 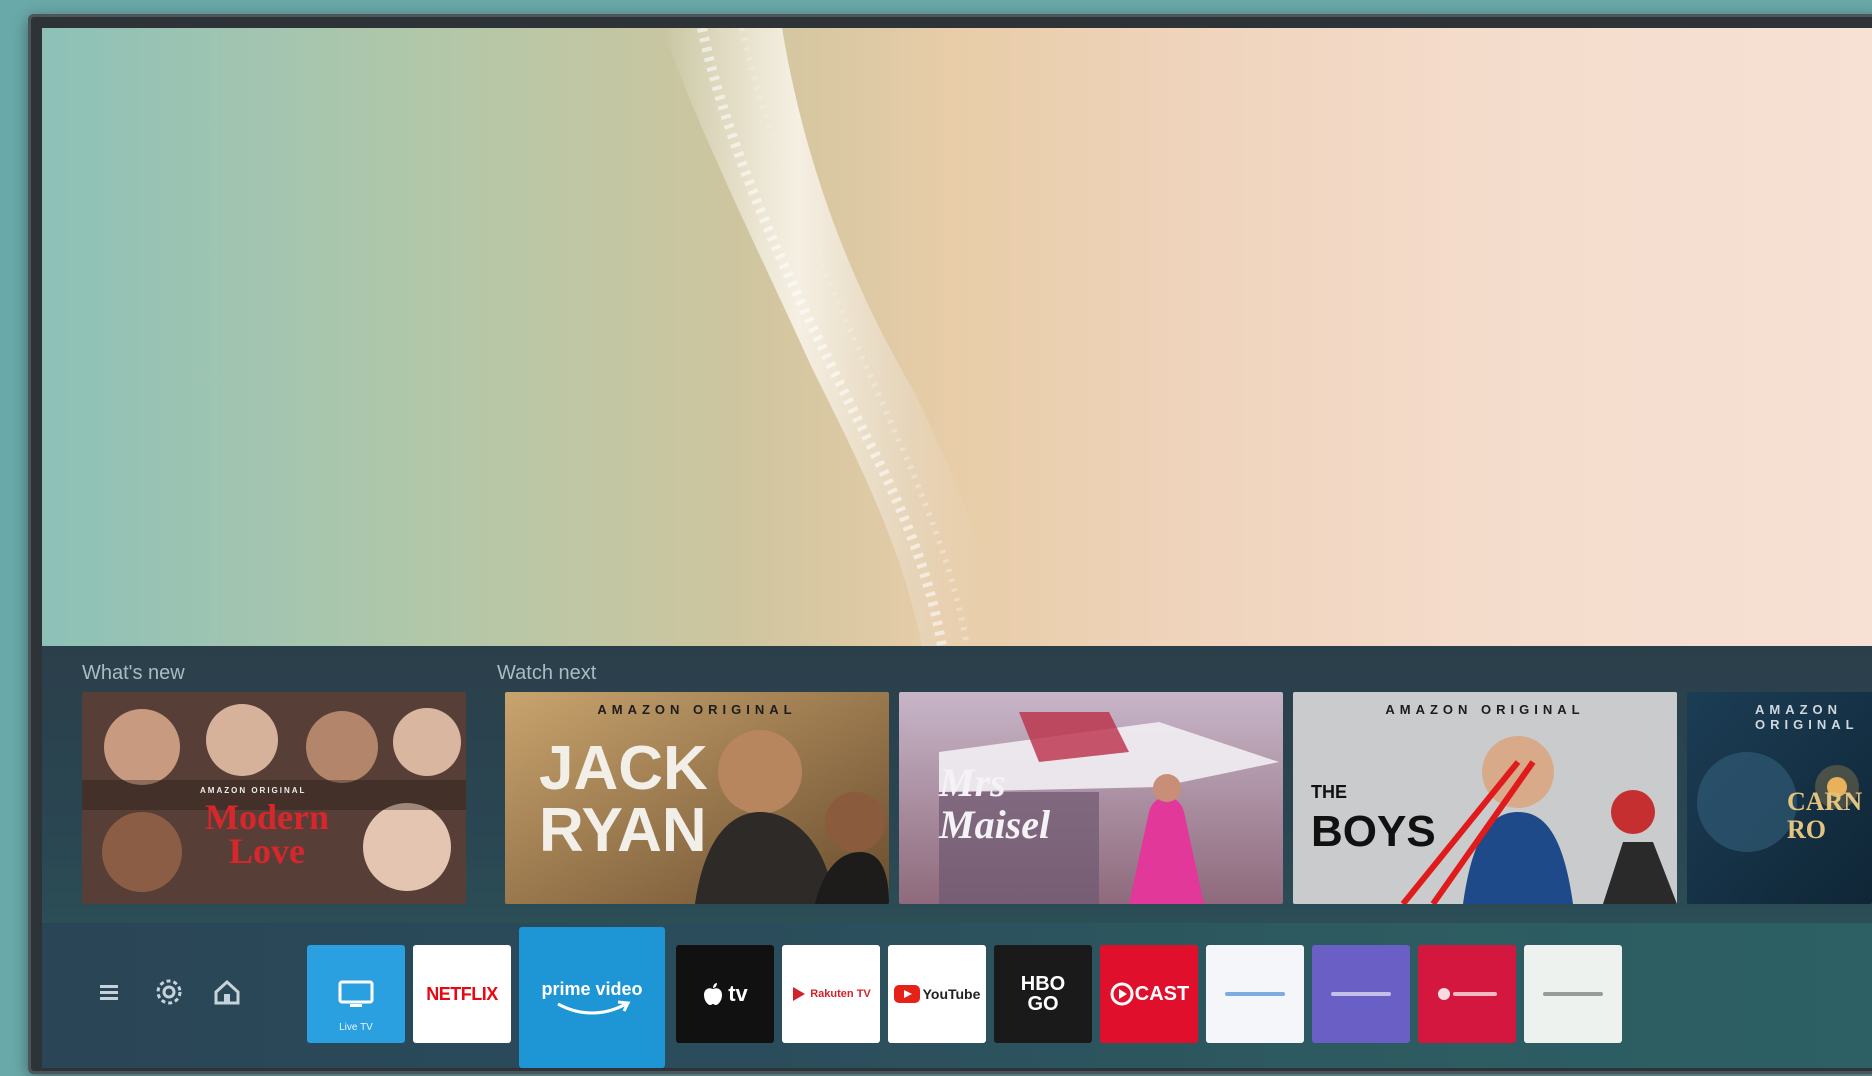 What do you see at coordinates (713, 994) in the screenshot?
I see `apple-icon` at bounding box center [713, 994].